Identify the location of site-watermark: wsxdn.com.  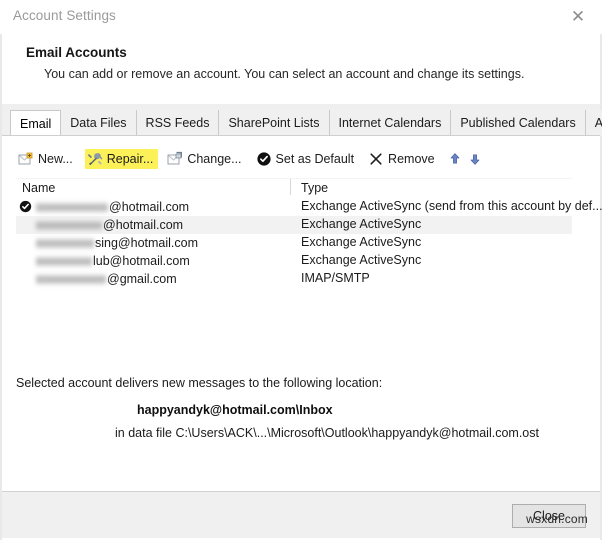
(557, 519).